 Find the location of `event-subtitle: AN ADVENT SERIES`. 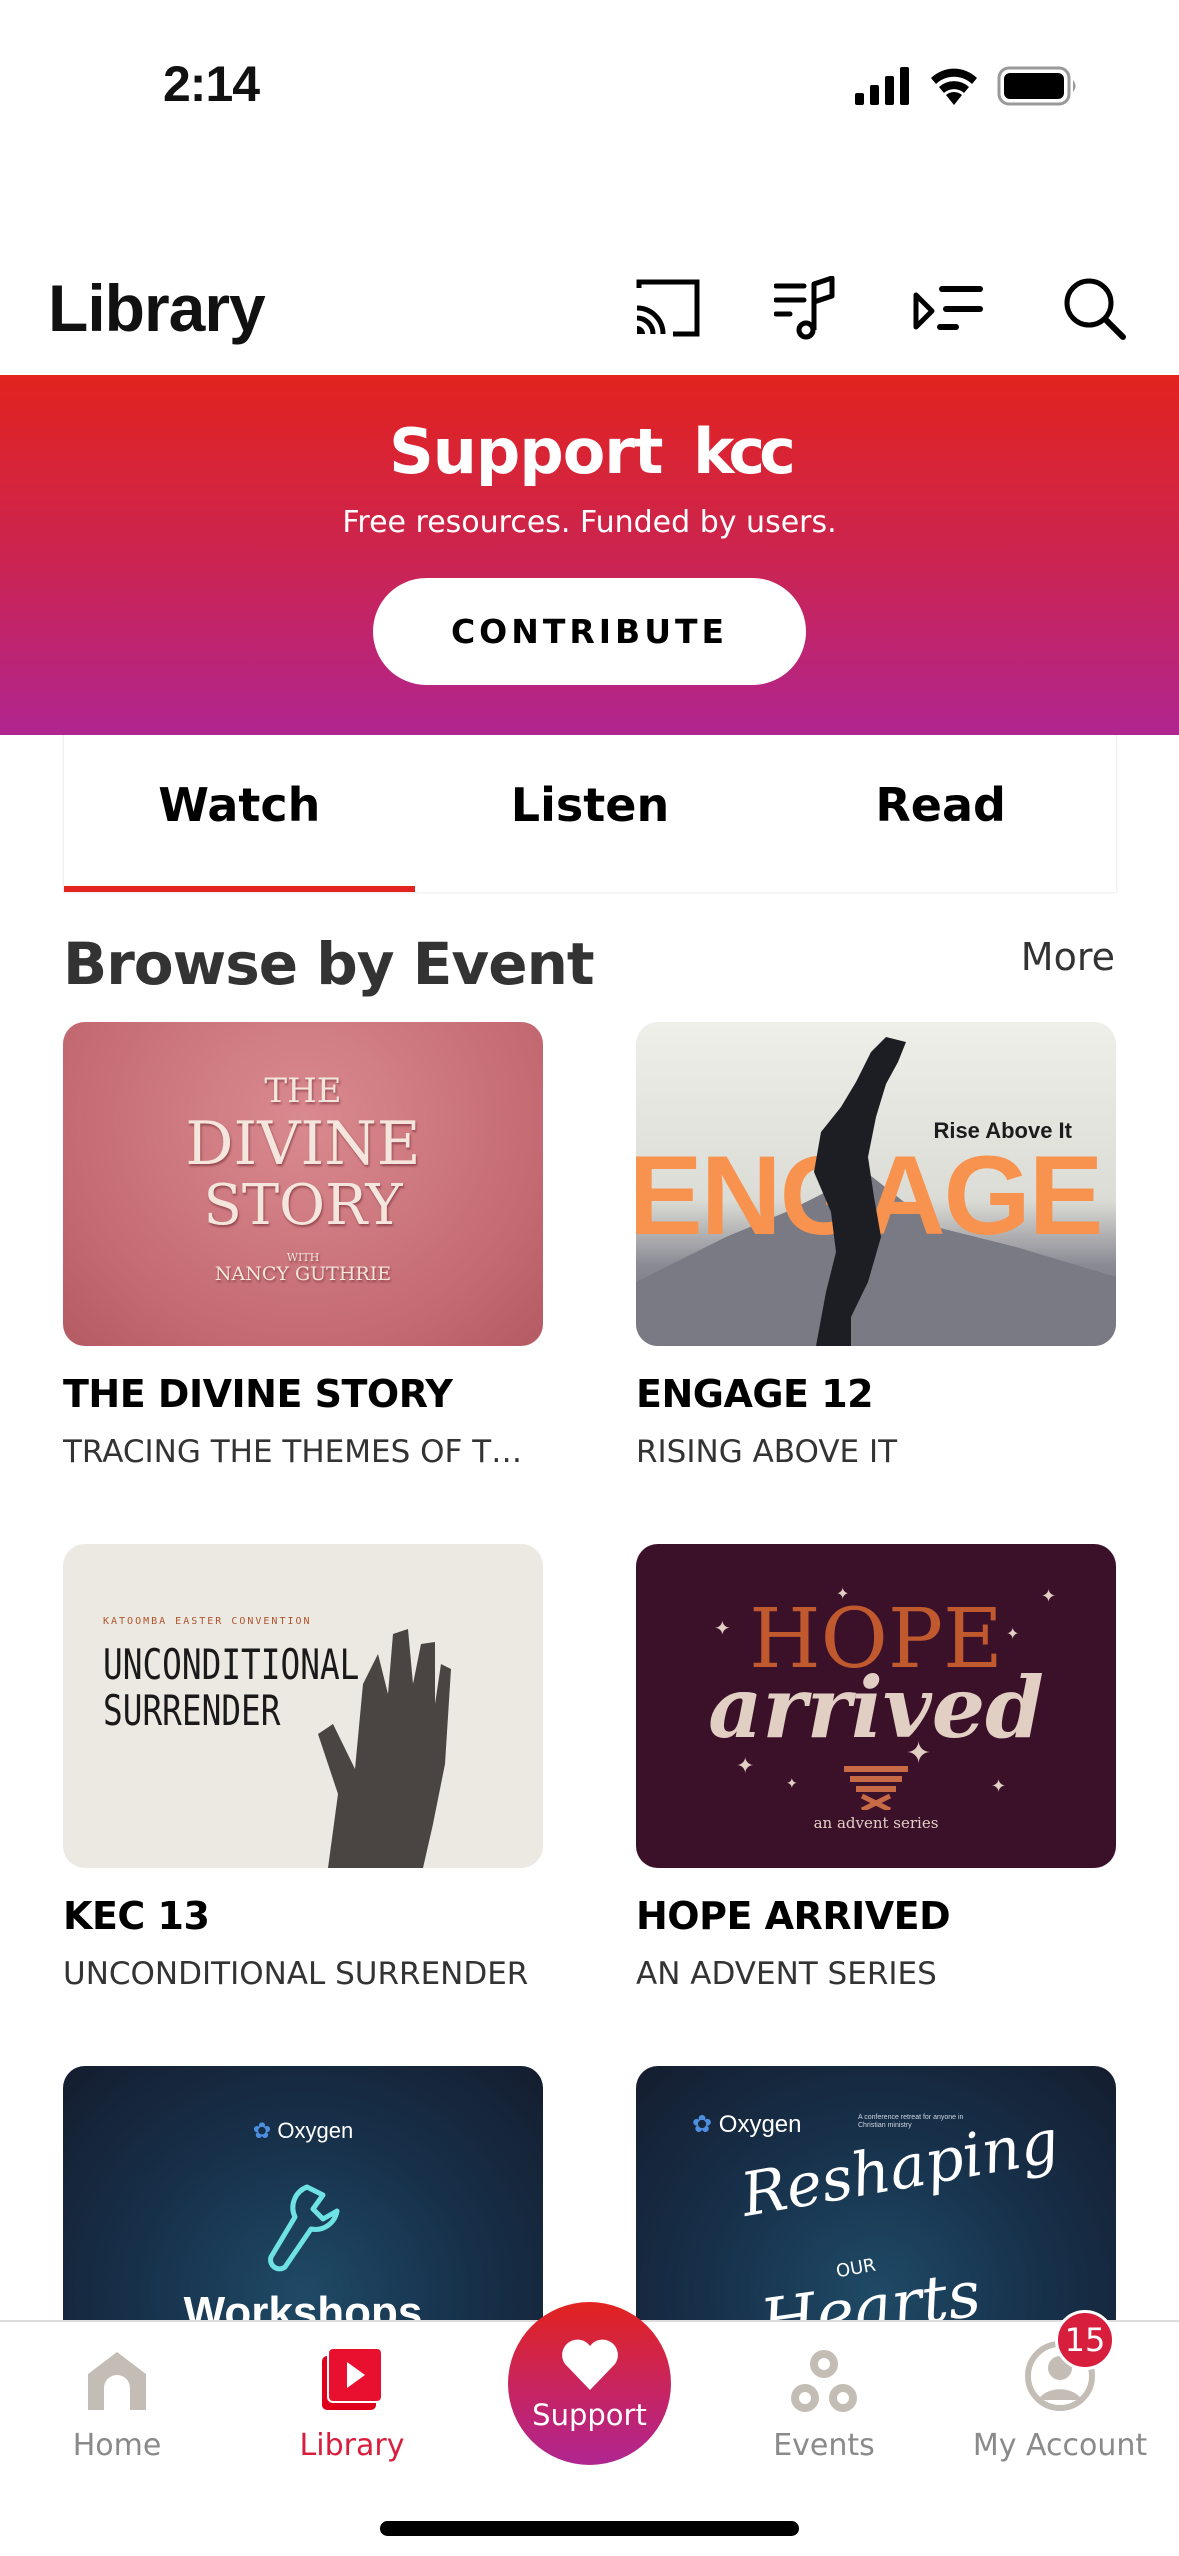

event-subtitle: AN ADVENT SERIES is located at coordinates (786, 1974).